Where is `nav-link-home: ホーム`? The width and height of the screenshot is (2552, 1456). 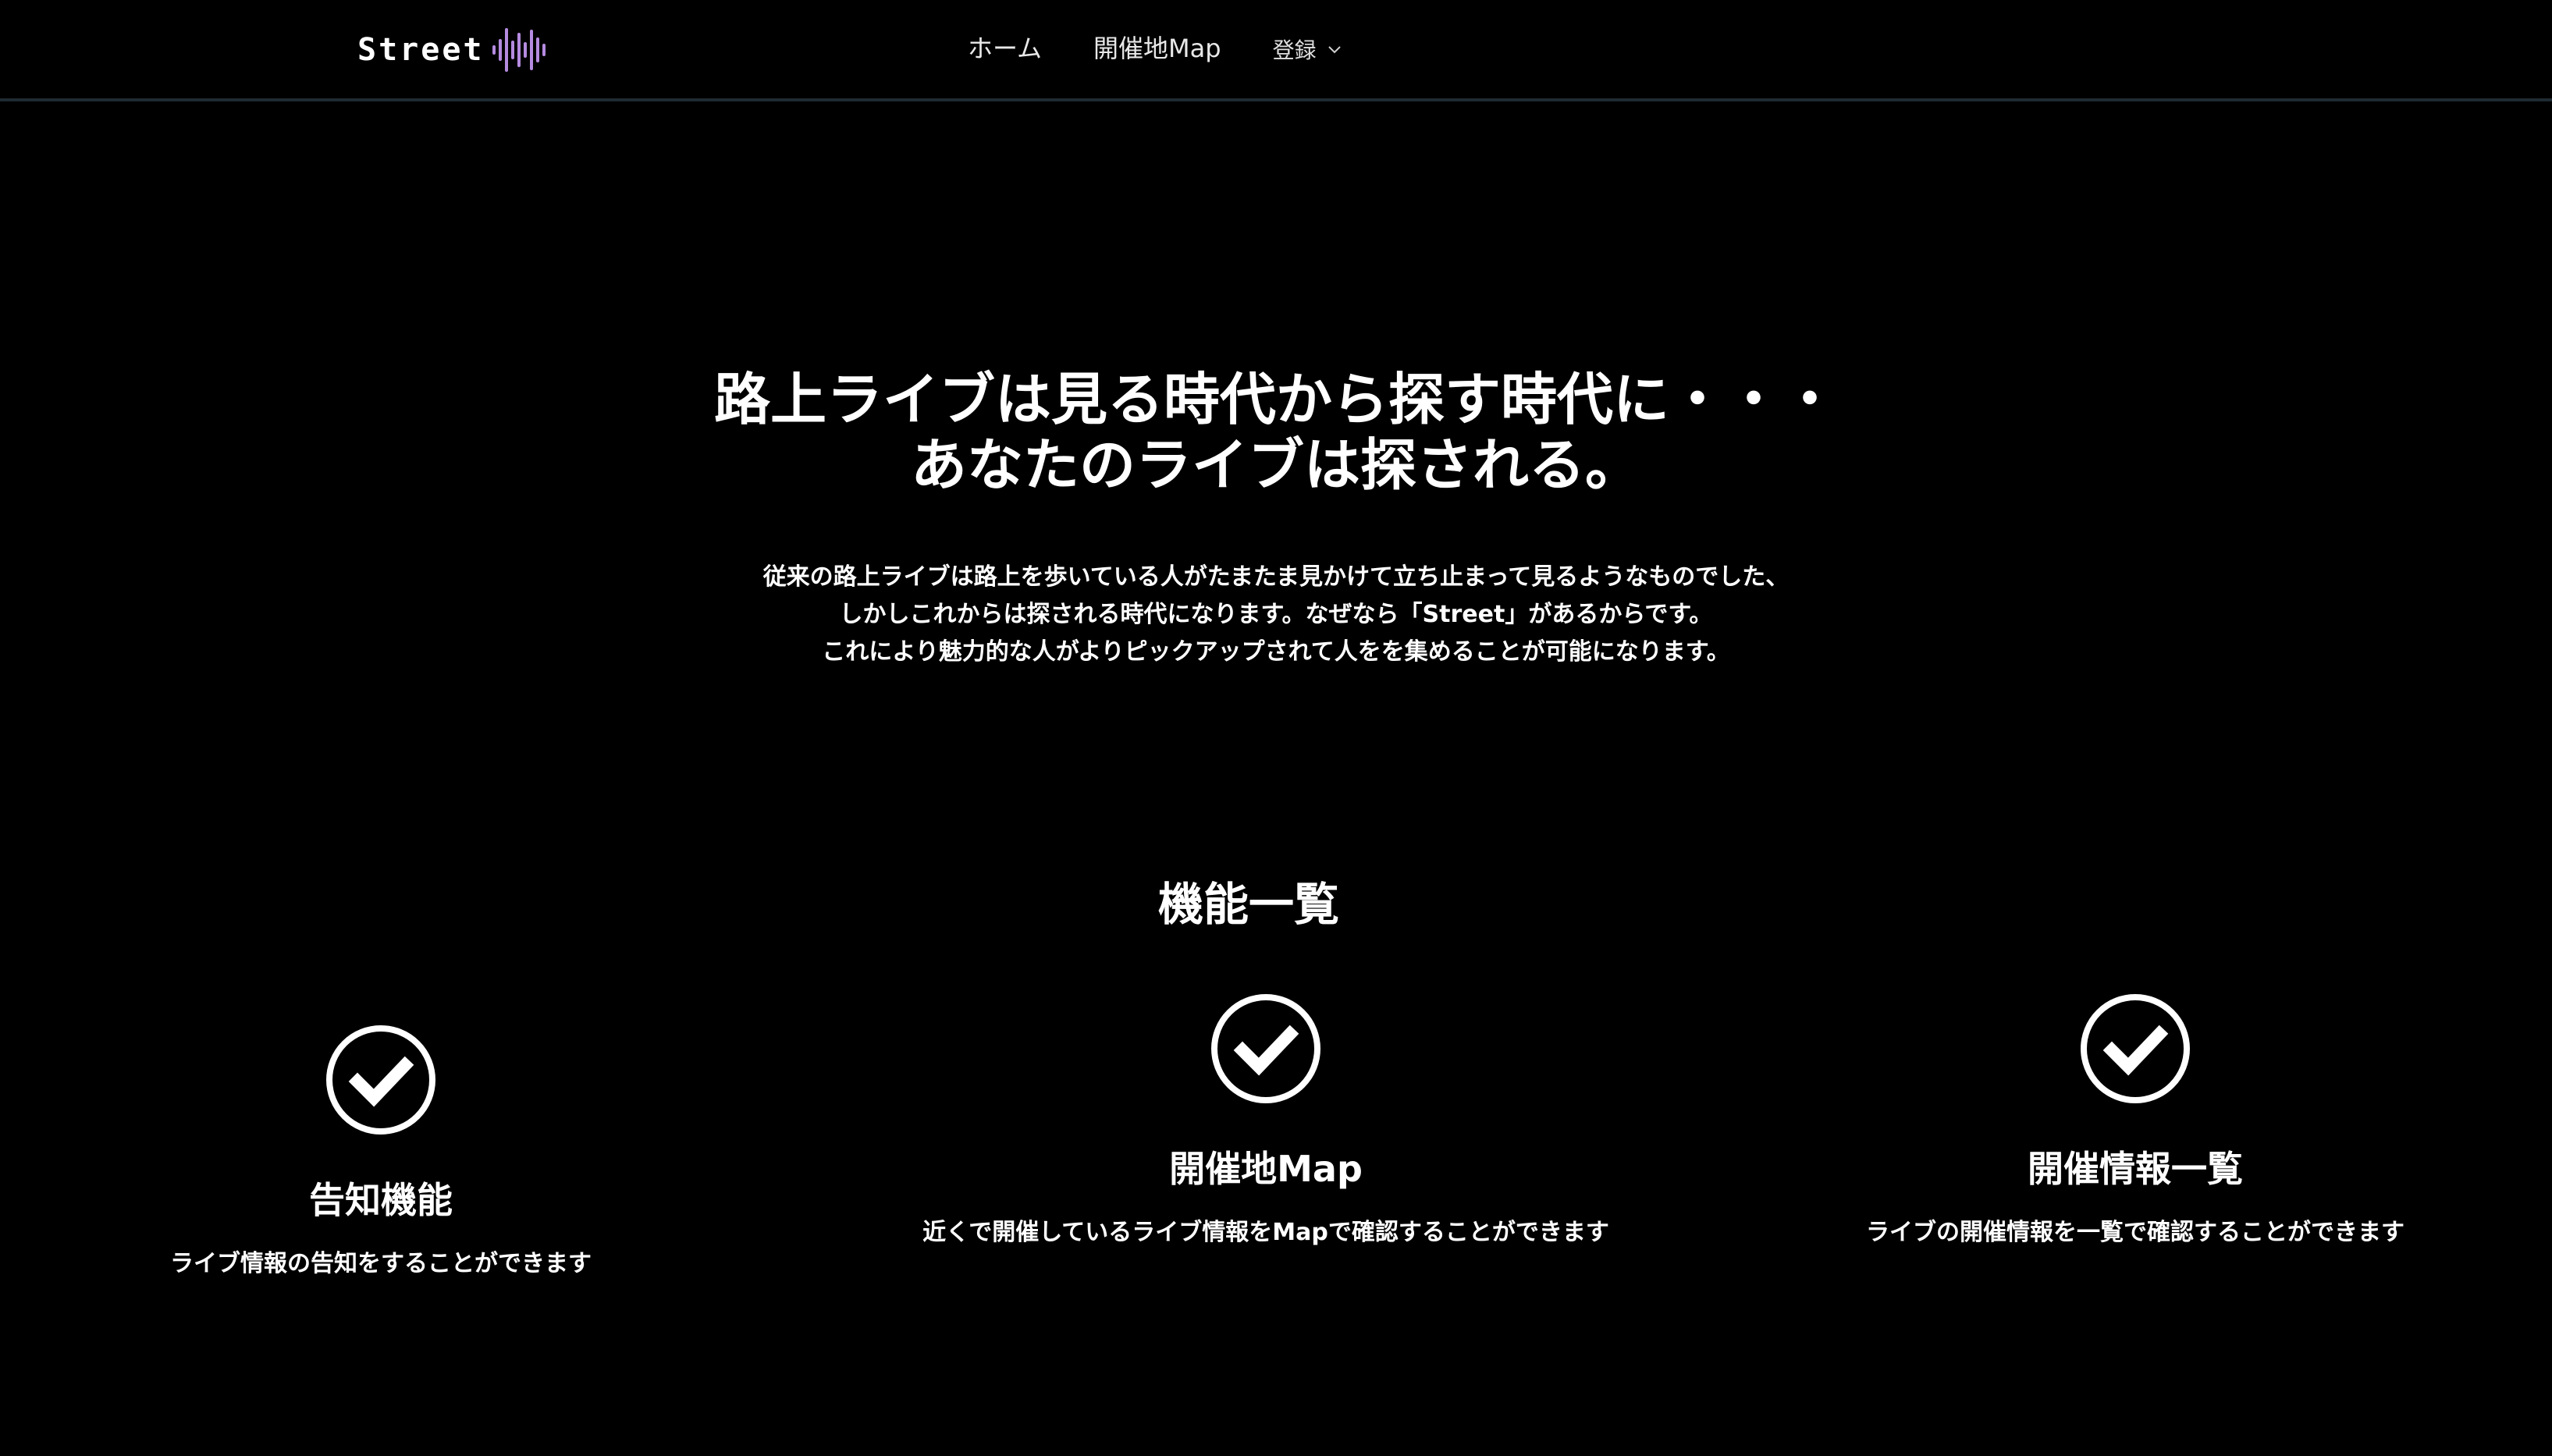 nav-link-home: ホーム is located at coordinates (1005, 47).